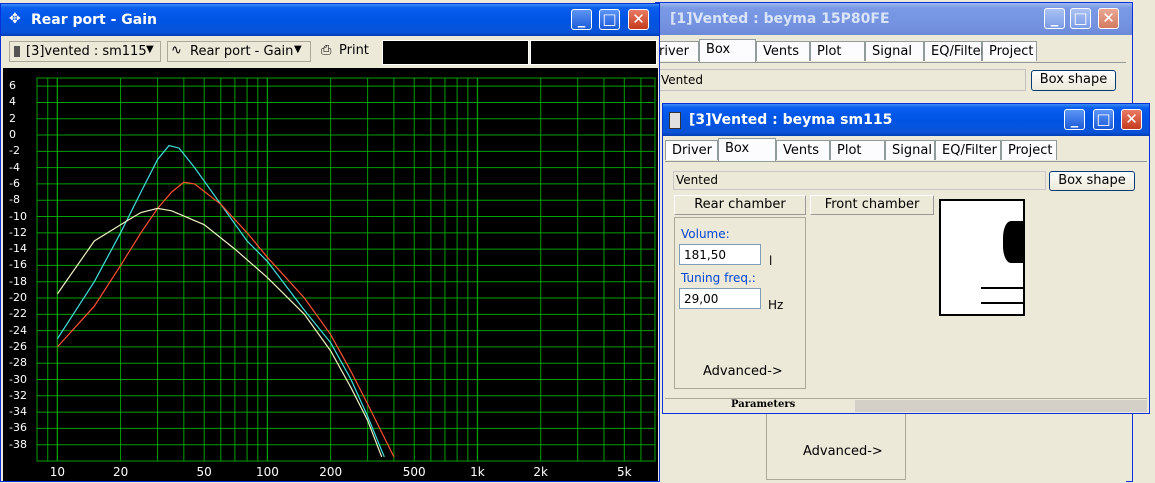 The height and width of the screenshot is (483, 1155). I want to click on y-tick-label: -26, so click(18, 346).